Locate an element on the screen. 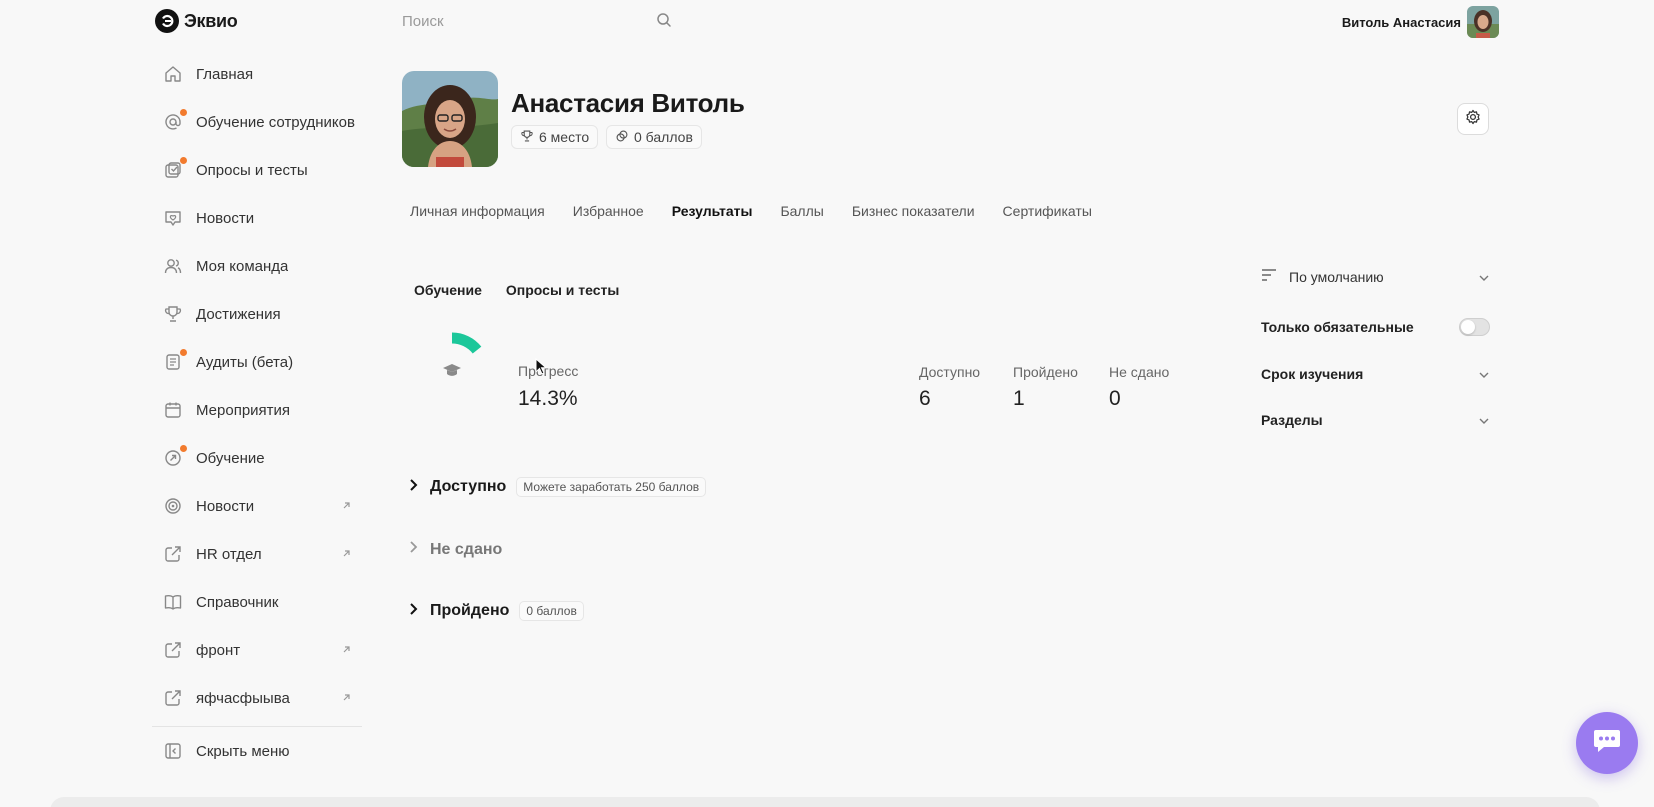 Image resolution: width=1654 pixels, height=807 pixels. sidebar-item-label: Аудиты (бета) is located at coordinates (245, 362).